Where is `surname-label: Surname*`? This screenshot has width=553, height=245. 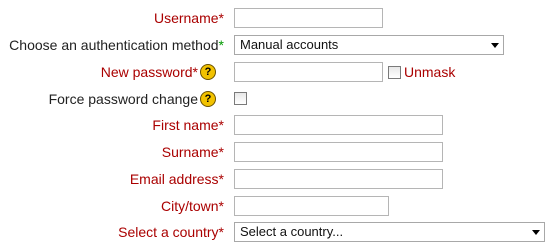 surname-label: Surname* is located at coordinates (193, 152).